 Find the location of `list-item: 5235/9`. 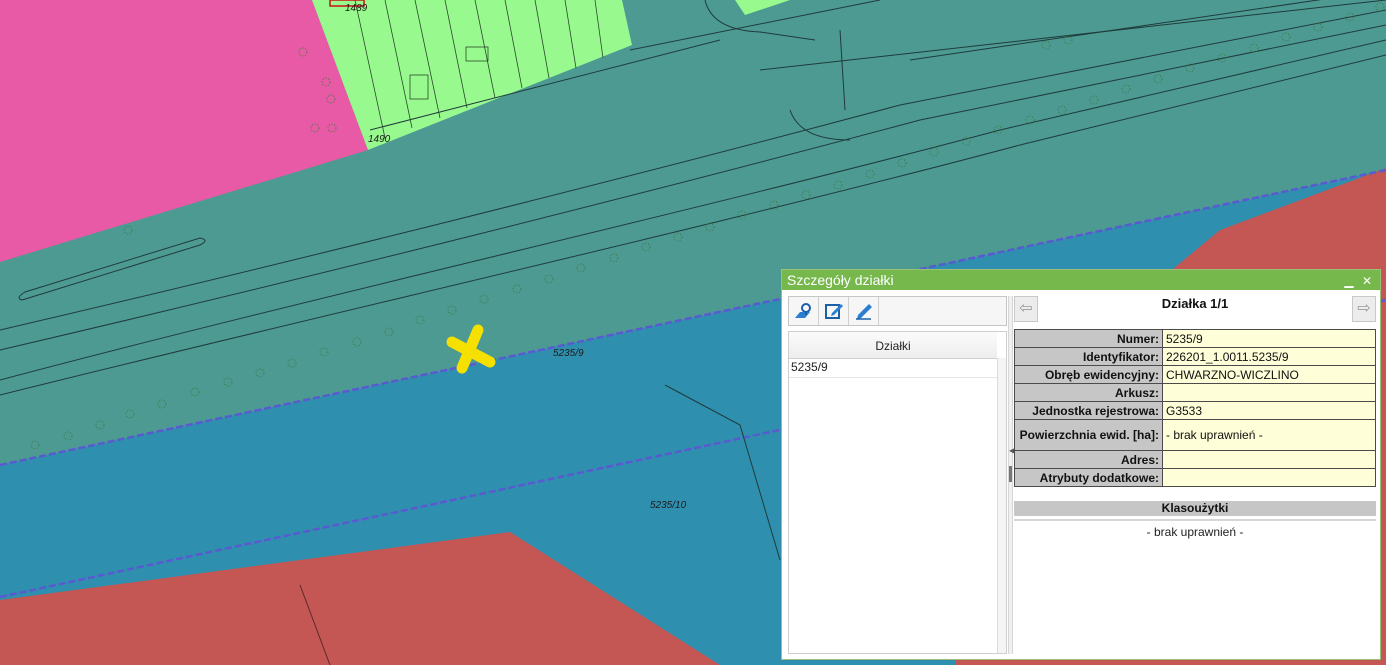

list-item: 5235/9 is located at coordinates (893, 368).